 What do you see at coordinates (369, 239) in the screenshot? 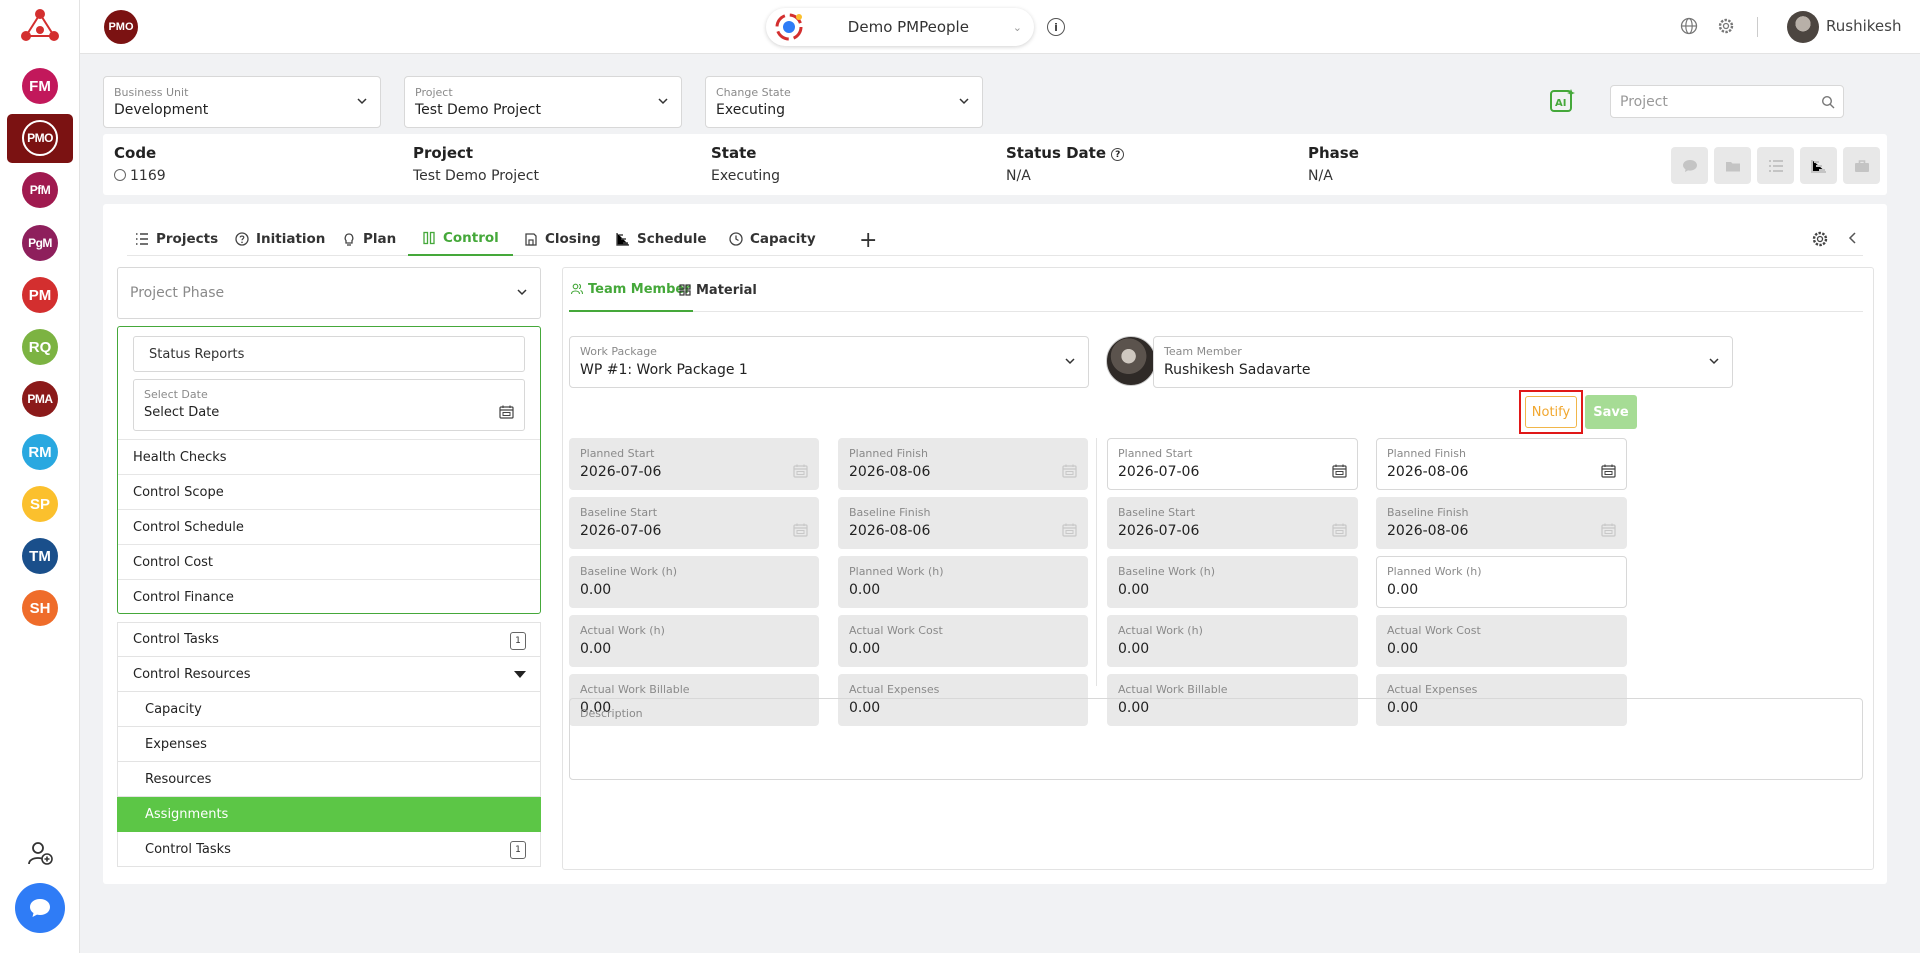
I see `tab-plan: Plan` at bounding box center [369, 239].